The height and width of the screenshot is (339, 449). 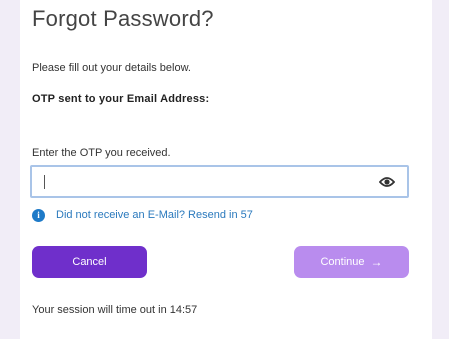 I want to click on otp-field-label: Enter the OTP you received., so click(x=101, y=153).